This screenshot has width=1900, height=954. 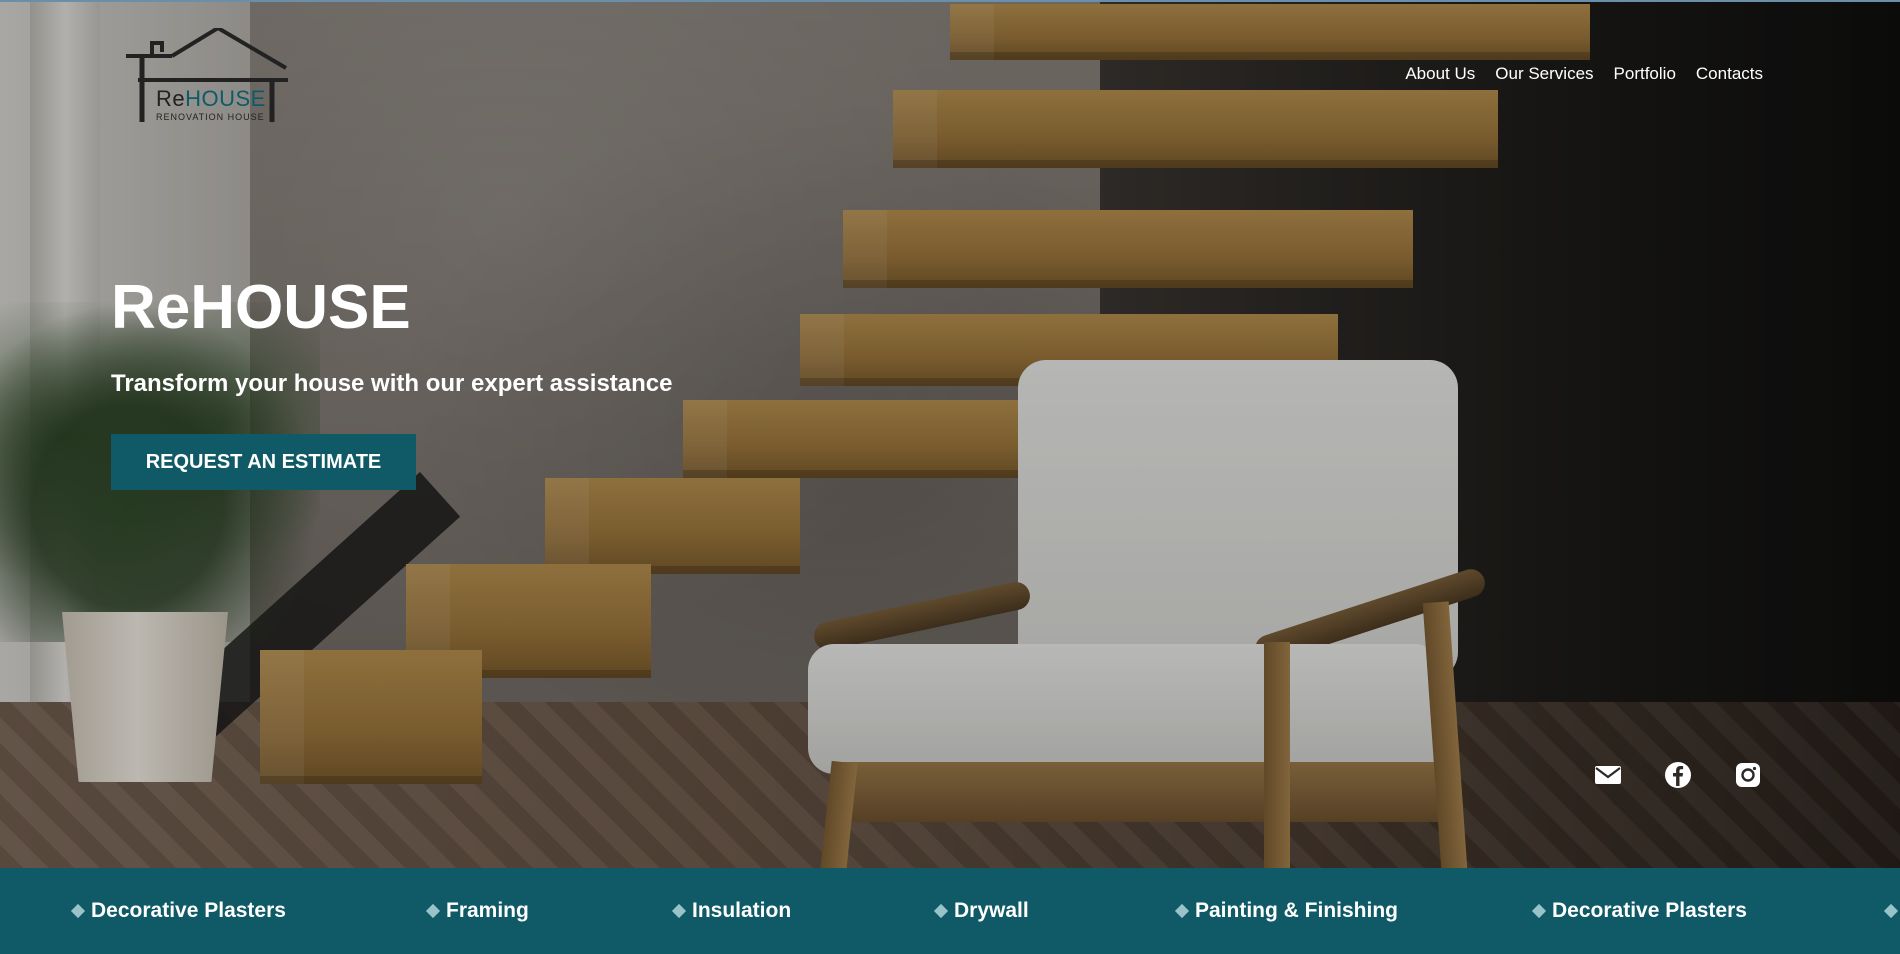 What do you see at coordinates (1748, 775) in the screenshot?
I see `instagram-icon` at bounding box center [1748, 775].